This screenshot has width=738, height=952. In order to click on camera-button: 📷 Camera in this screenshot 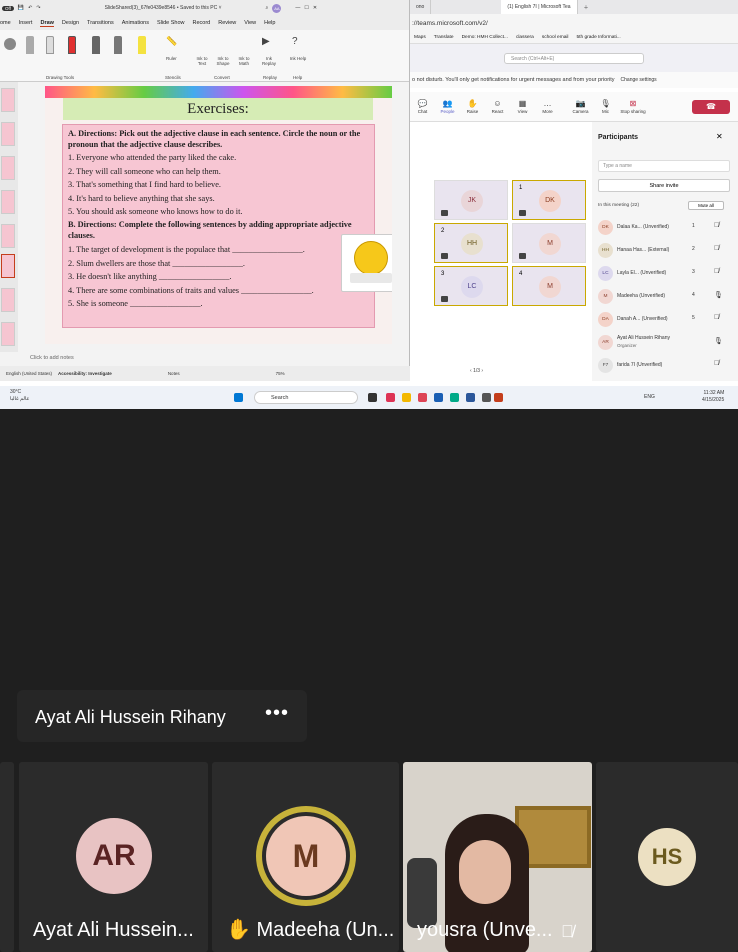, I will do `click(580, 106)`.